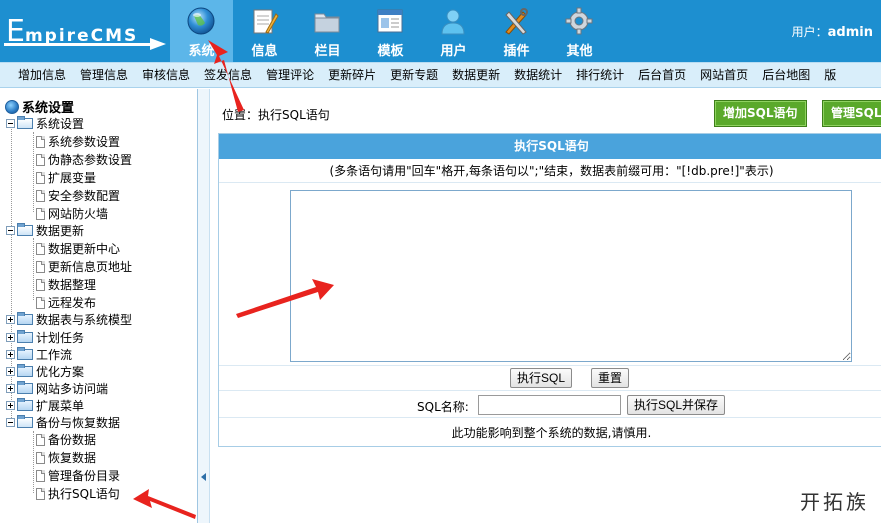 The image size is (881, 523). Describe the element at coordinates (327, 51) in the screenshot. I see `topnav-column-label: 栏目` at that location.